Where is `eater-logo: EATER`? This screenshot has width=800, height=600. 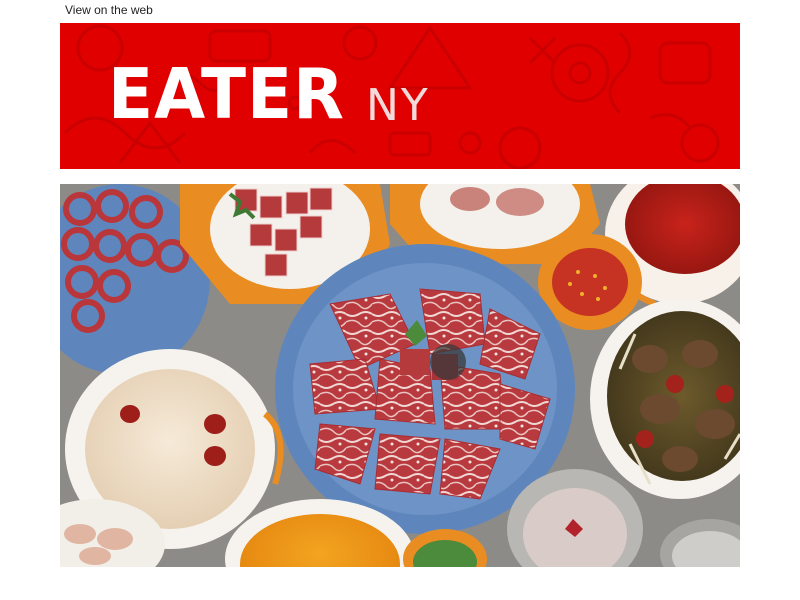
eater-logo: EATER is located at coordinates (226, 94).